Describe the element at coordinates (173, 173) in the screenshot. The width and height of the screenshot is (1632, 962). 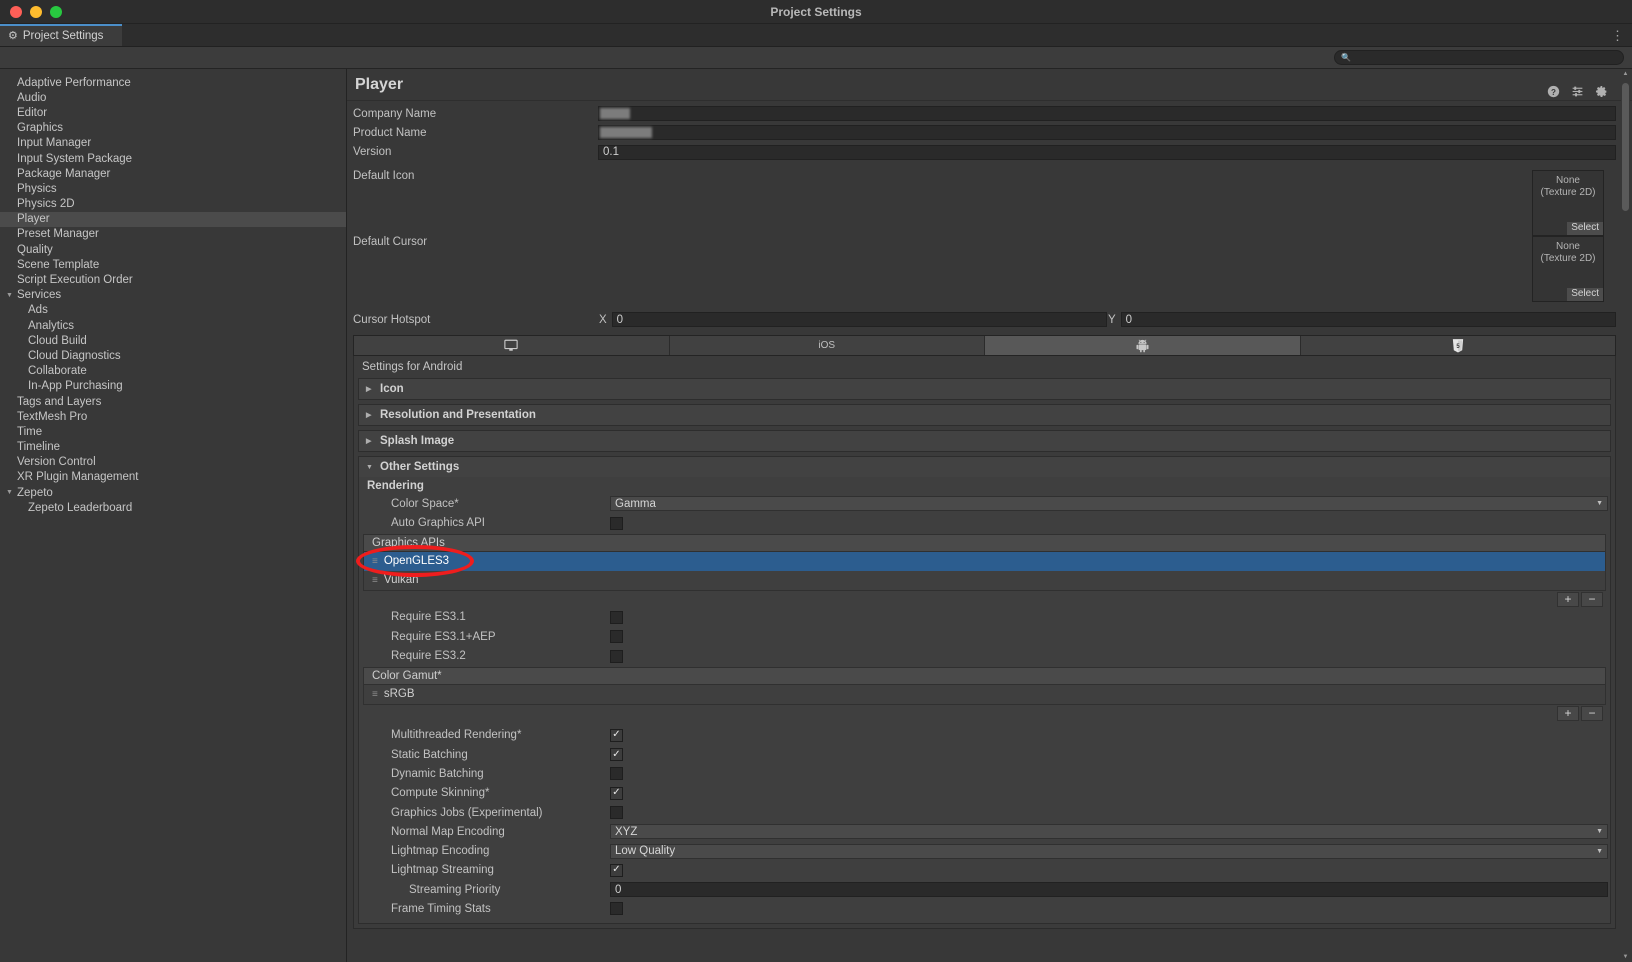
I see `sidebar-item-package-manager: Package Manager` at that location.